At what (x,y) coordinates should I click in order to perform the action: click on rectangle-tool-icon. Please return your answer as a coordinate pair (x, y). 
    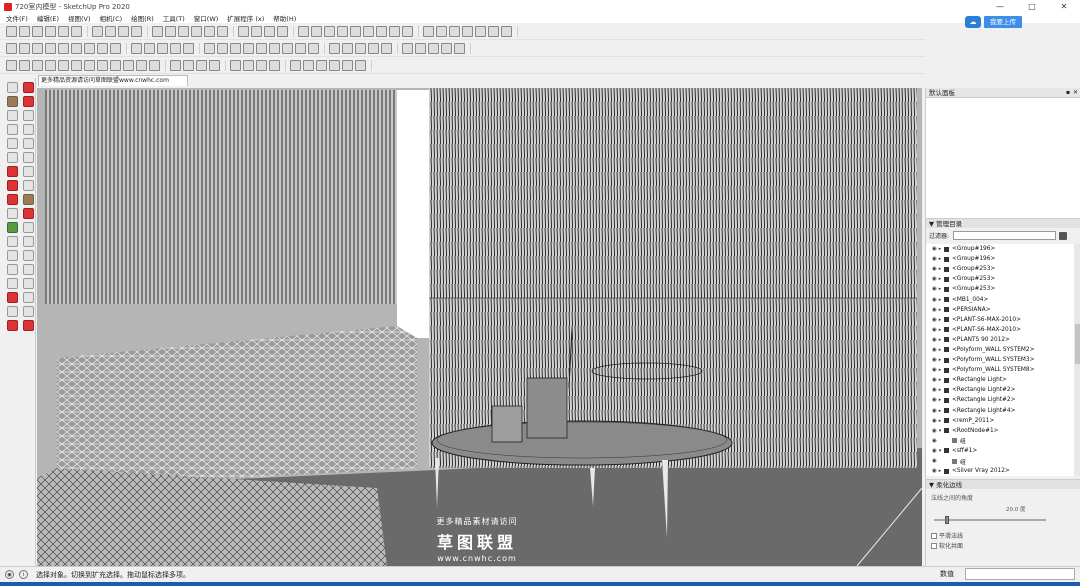
    Looking at the image, I should click on (12, 129).